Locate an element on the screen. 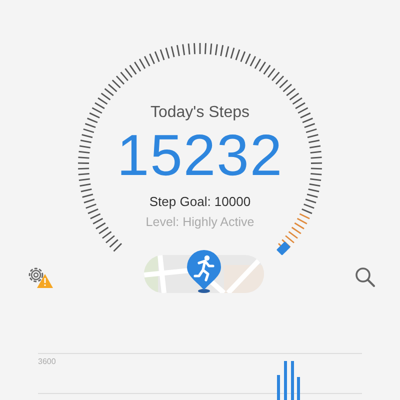 The image size is (400, 400). settings-icon is located at coordinates (40, 277).